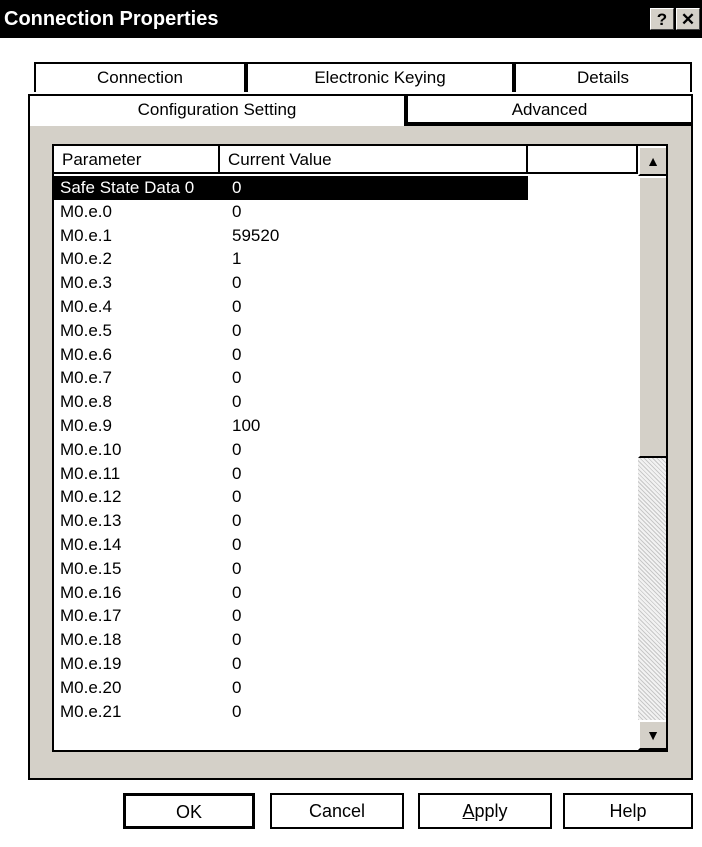 This screenshot has height=847, width=702. Describe the element at coordinates (91, 521) in the screenshot. I see `param-name: M0.e.13` at that location.